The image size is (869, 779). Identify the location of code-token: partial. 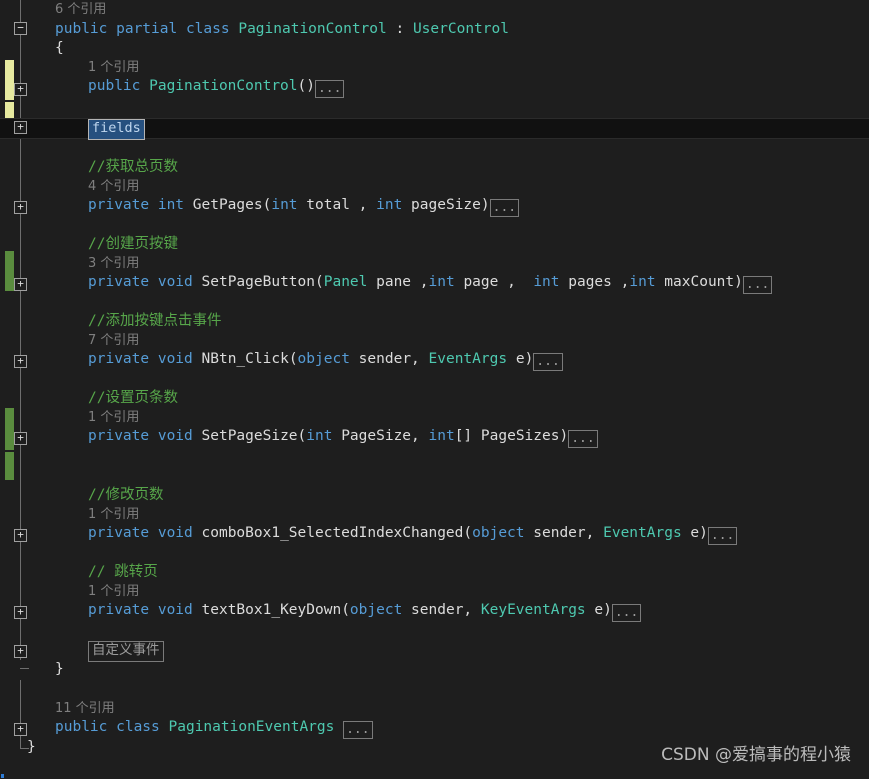
(151, 29).